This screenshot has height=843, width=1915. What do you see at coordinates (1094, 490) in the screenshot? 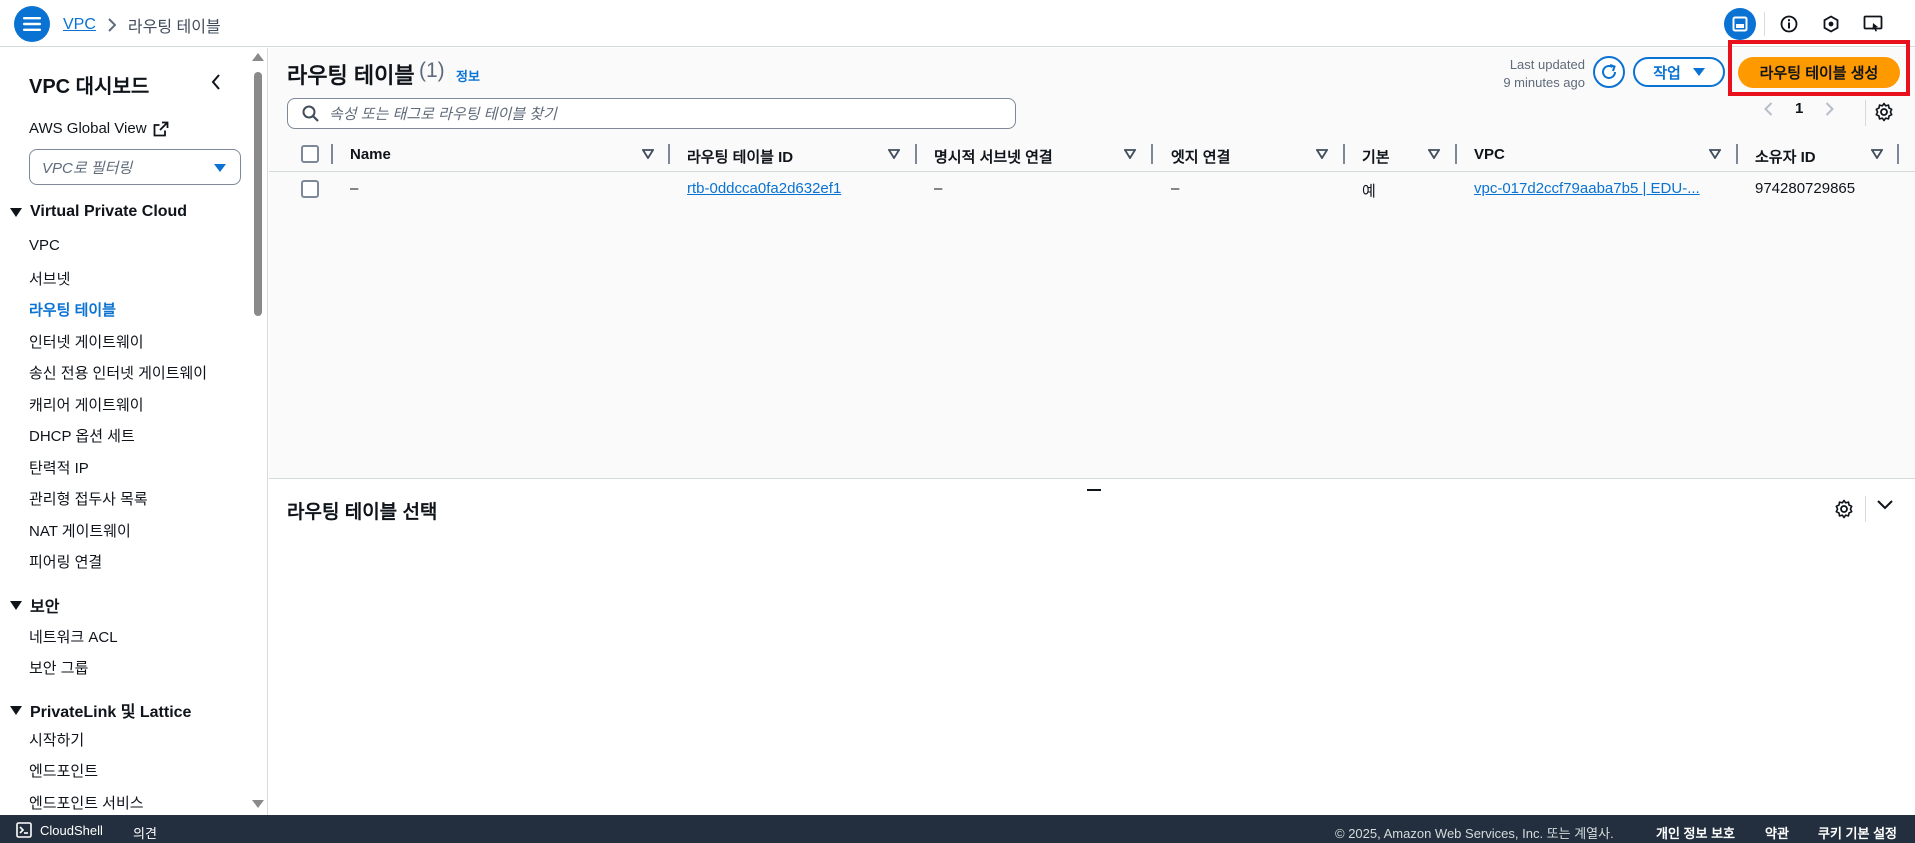
I see `split-panel-resize-handle` at bounding box center [1094, 490].